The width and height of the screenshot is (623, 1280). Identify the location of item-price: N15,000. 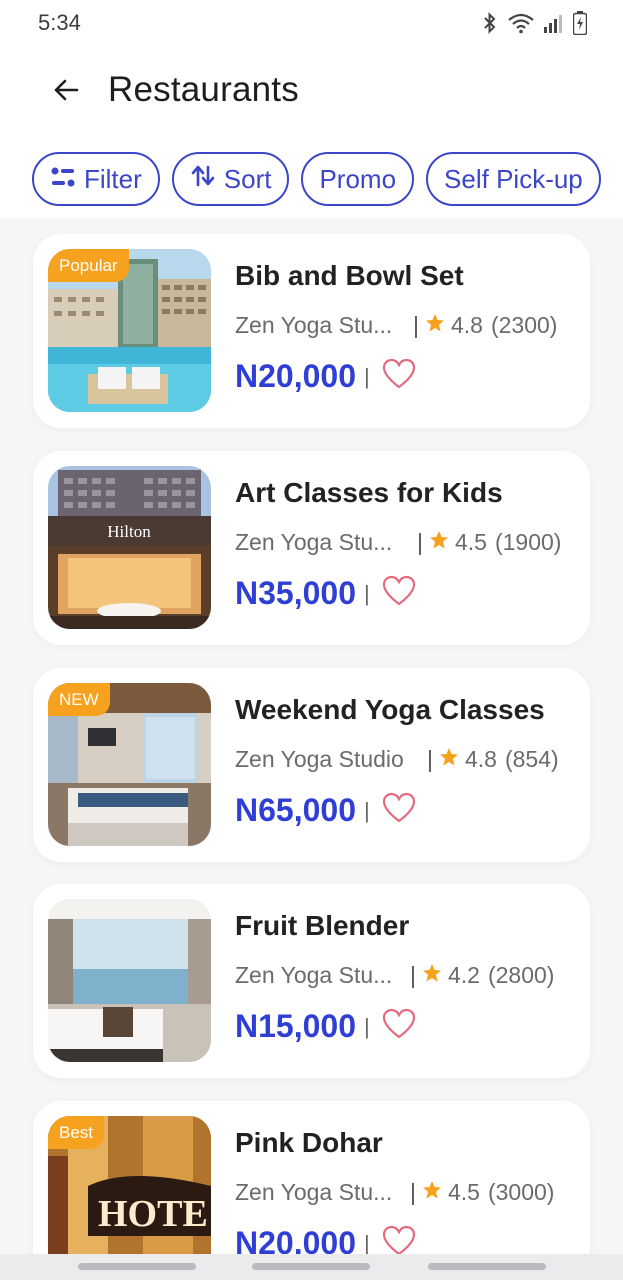
(295, 1026).